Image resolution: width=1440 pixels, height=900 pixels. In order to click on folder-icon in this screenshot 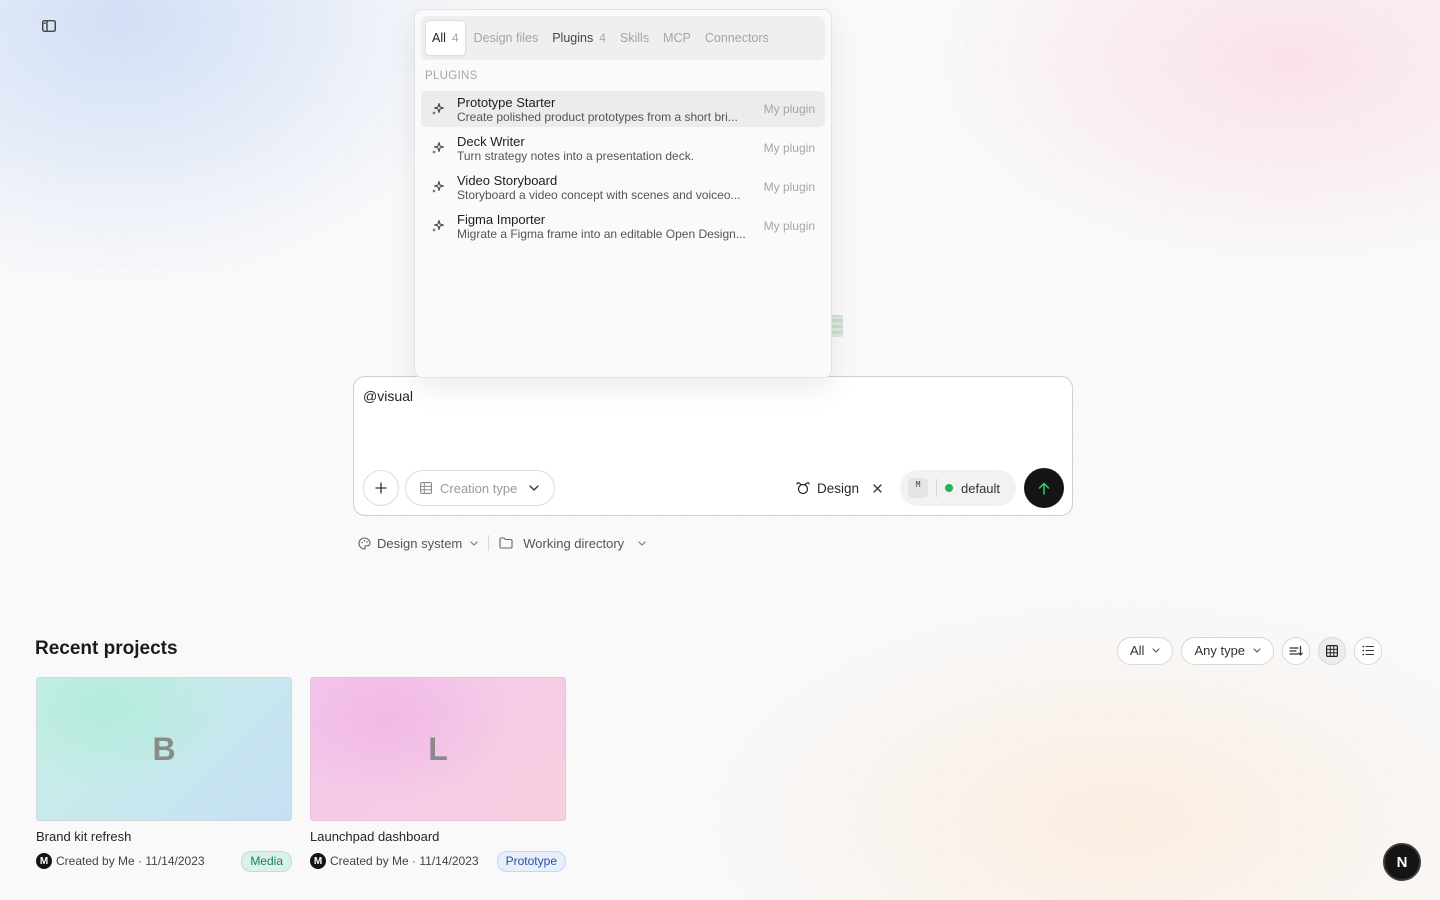, I will do `click(506, 543)`.